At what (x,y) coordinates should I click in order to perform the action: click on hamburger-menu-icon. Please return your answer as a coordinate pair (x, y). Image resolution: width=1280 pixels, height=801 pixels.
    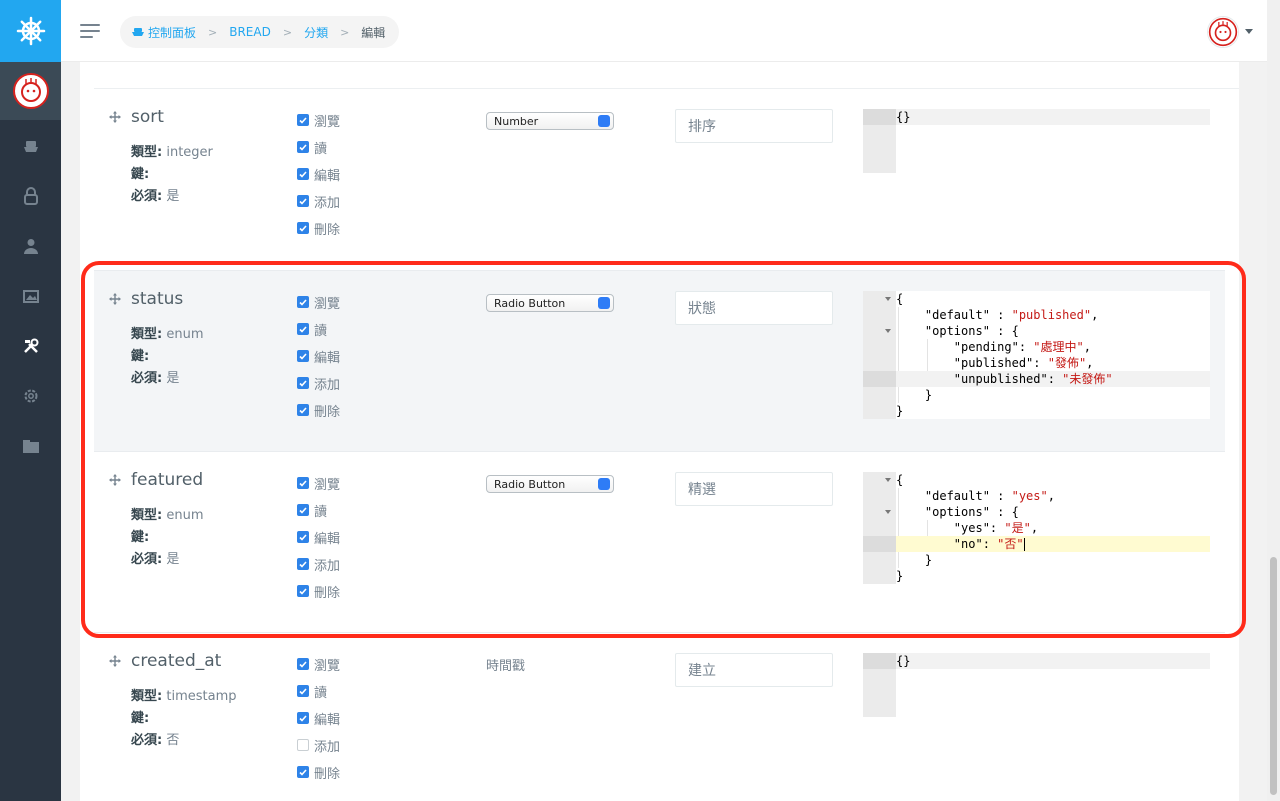
    Looking at the image, I should click on (90, 32).